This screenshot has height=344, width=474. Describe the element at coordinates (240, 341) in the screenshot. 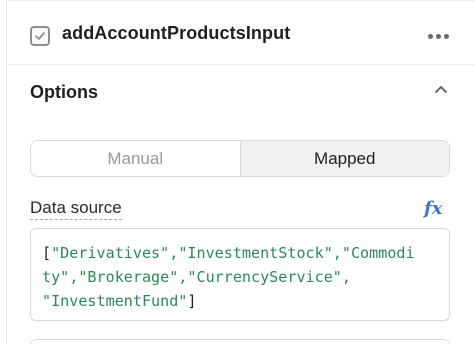

I see `next-field-box` at that location.